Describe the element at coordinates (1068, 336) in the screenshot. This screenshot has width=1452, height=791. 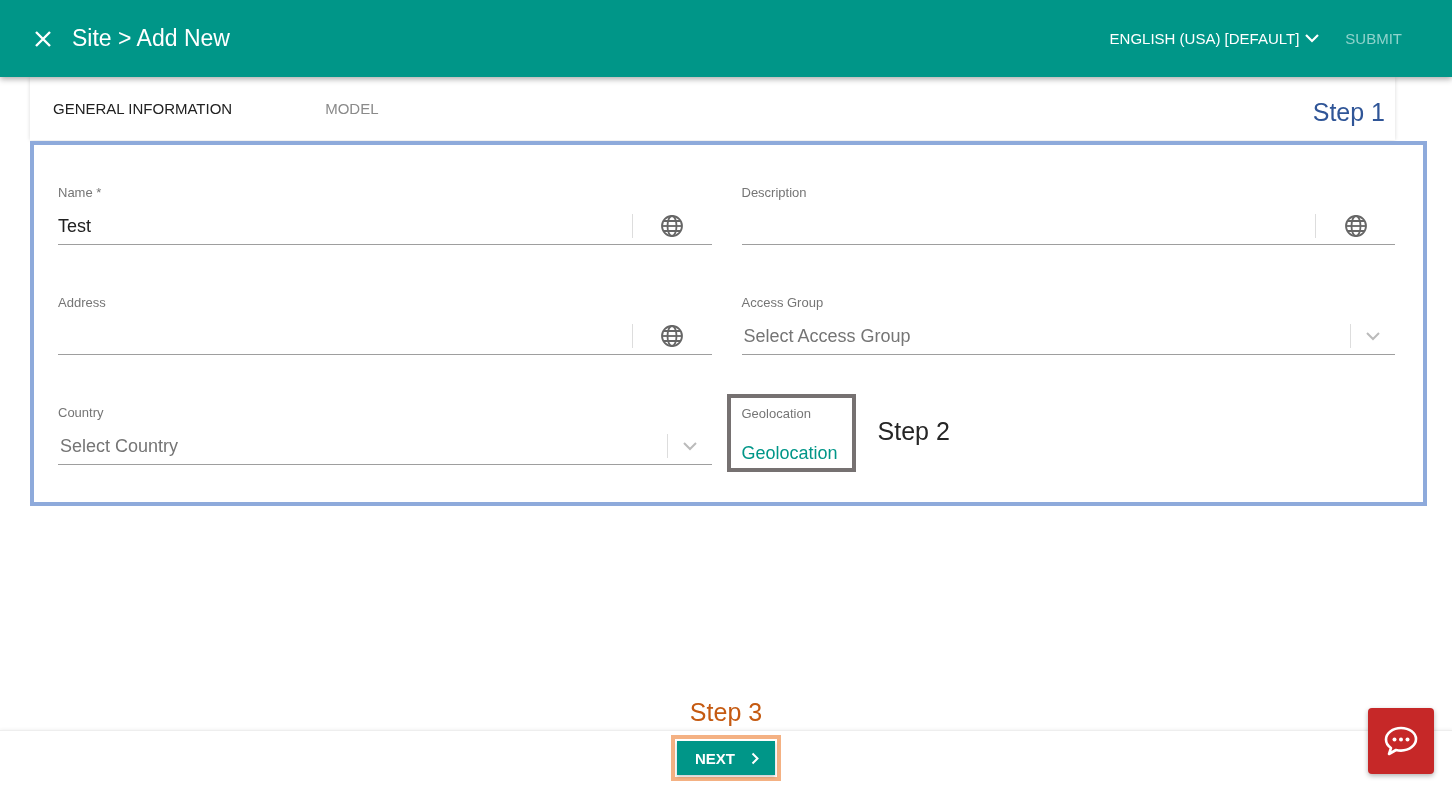
I see `dropdown: Select Access Group` at that location.